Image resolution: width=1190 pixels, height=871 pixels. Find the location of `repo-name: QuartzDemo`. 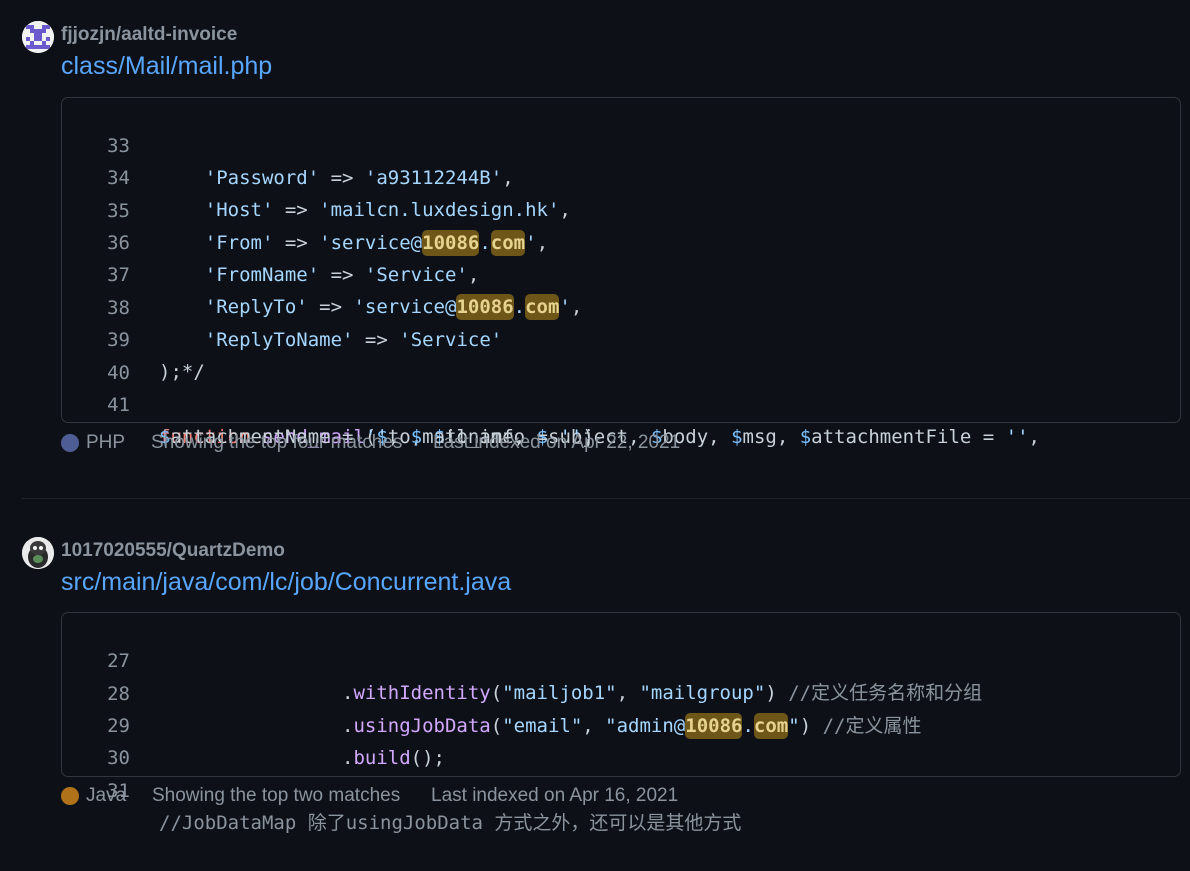

repo-name: QuartzDemo is located at coordinates (228, 550).